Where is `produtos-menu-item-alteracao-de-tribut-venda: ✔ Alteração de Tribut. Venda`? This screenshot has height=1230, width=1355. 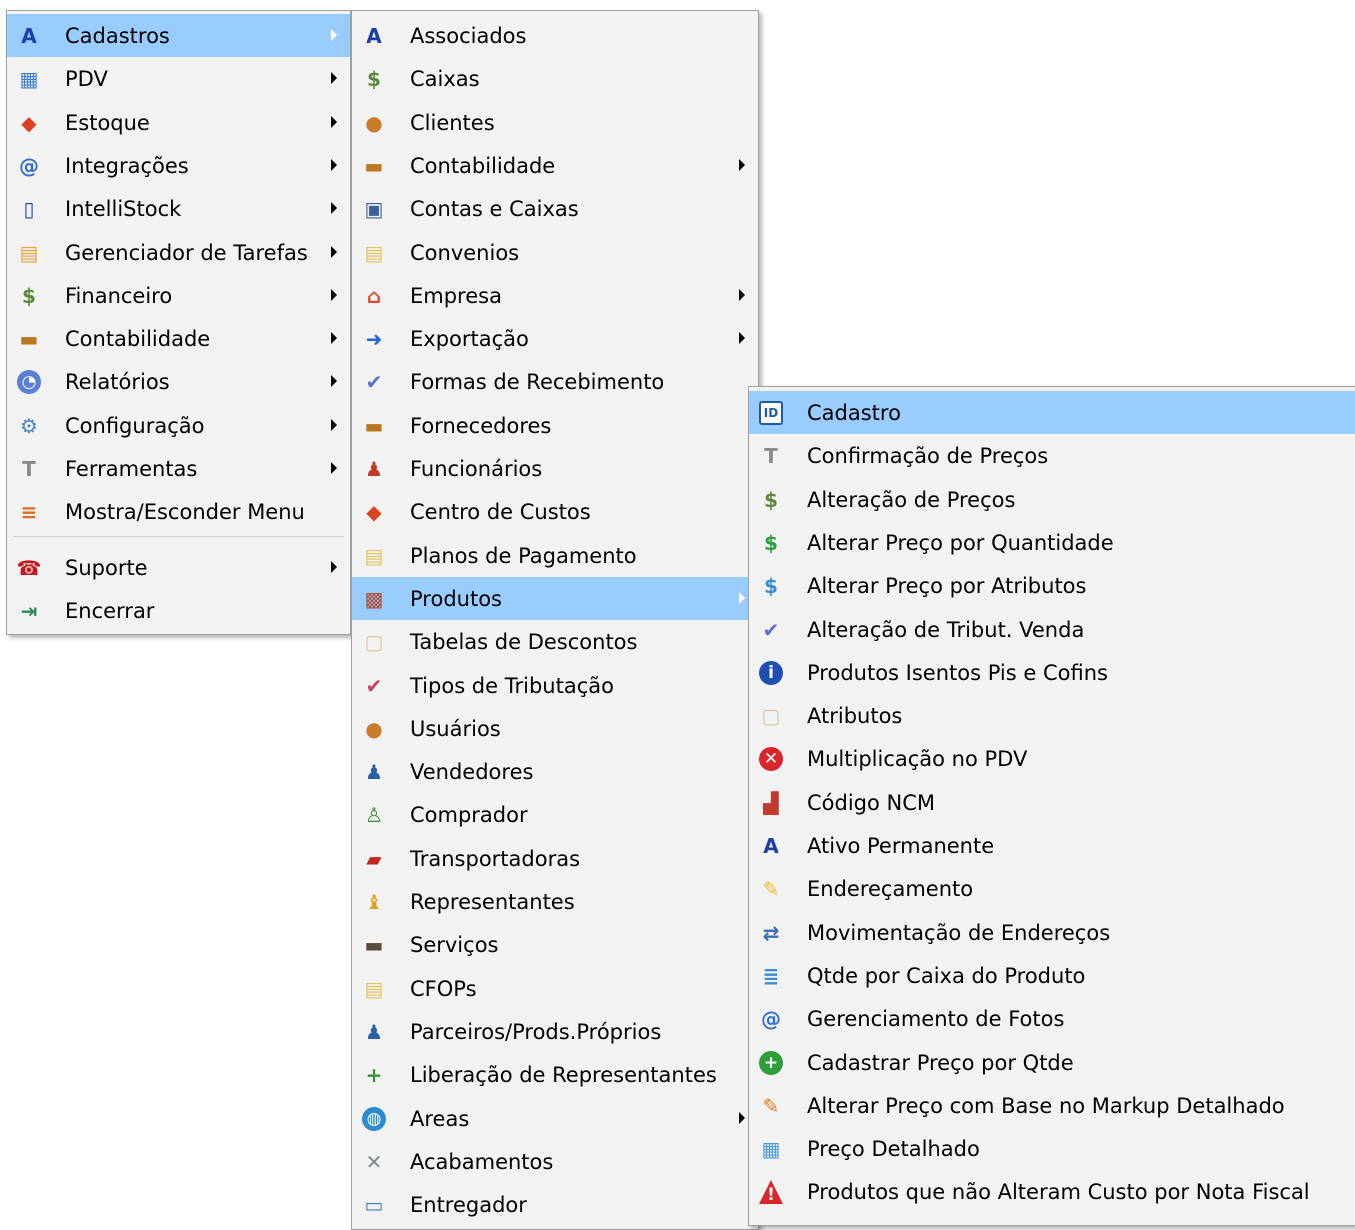
produtos-menu-item-alteracao-de-tribut-venda: ✔ Alteração de Tribut. Venda is located at coordinates (1052, 629).